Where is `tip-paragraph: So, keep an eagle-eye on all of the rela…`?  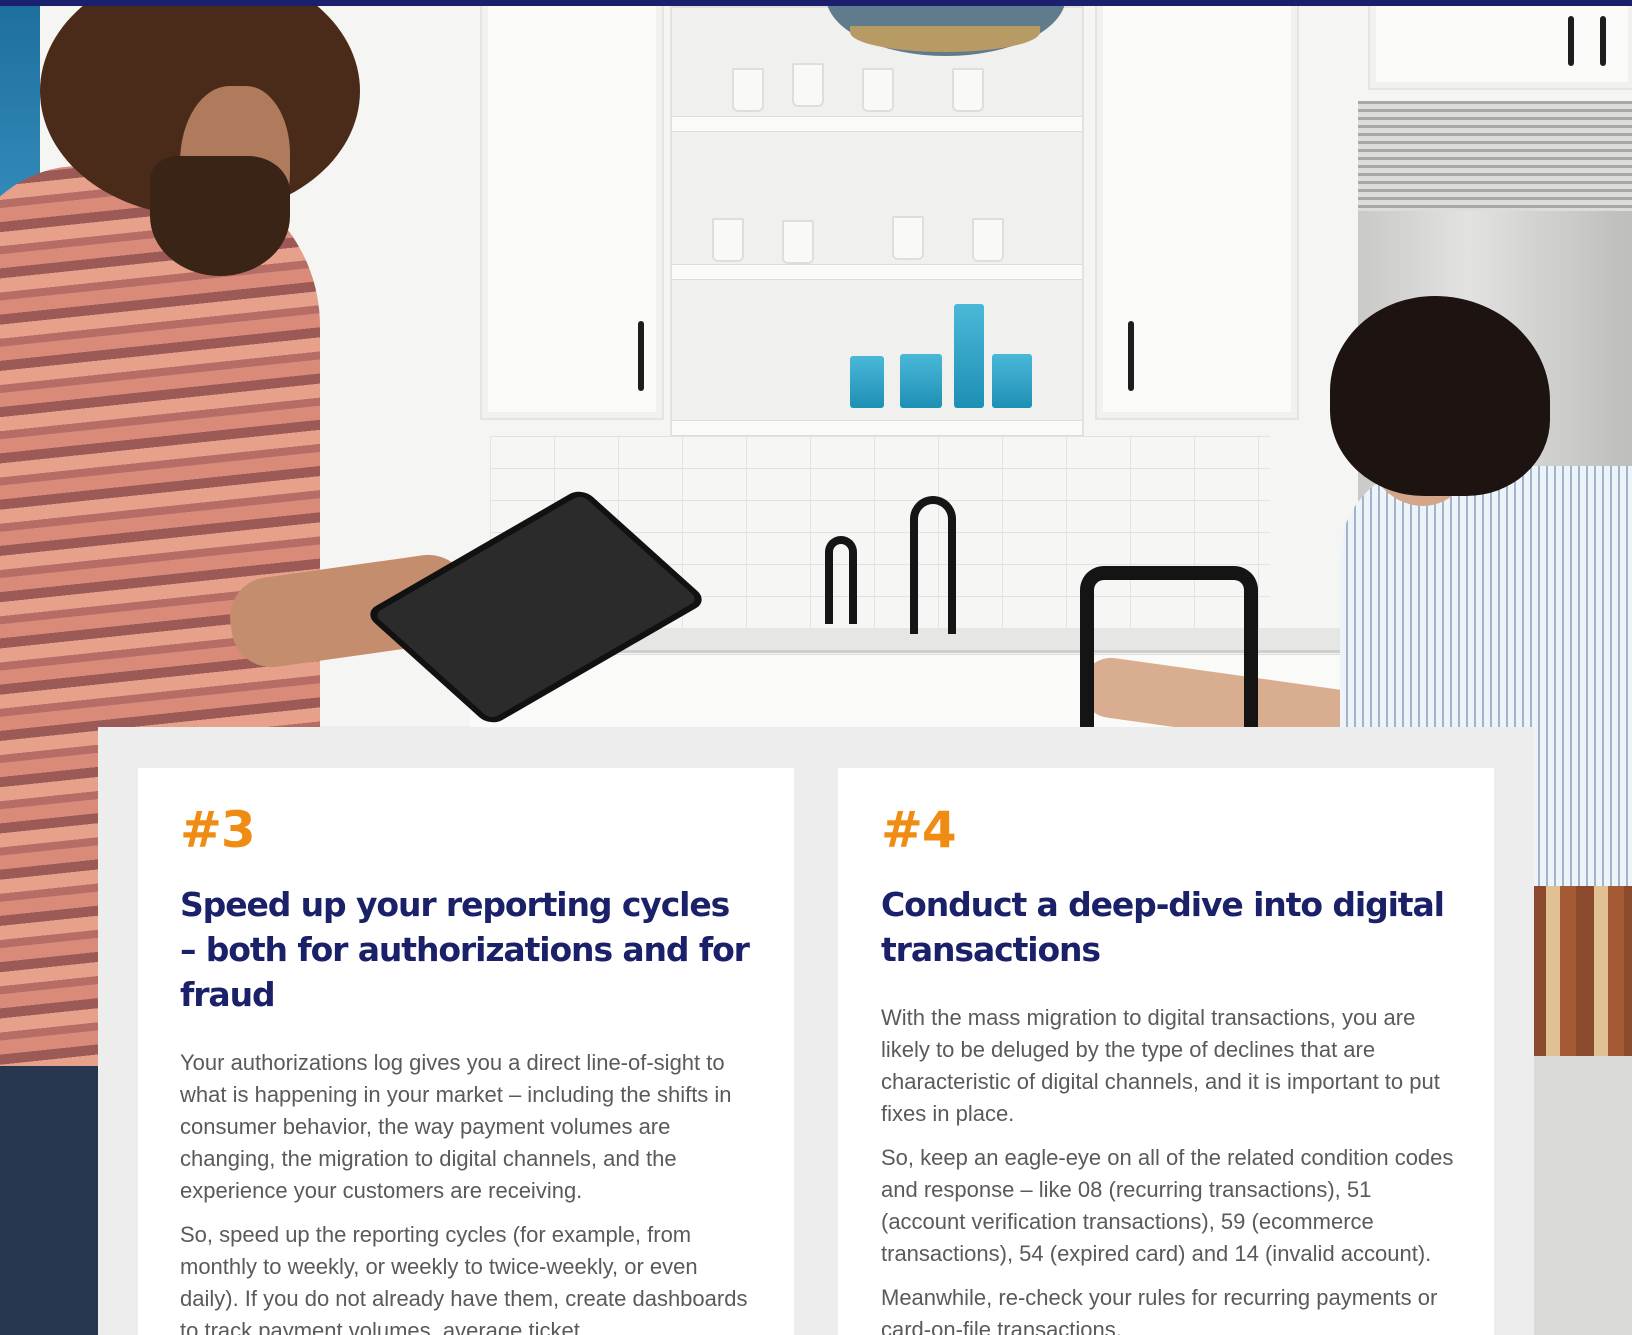 tip-paragraph: So, keep an eagle-eye on all of the rela… is located at coordinates (1167, 1205).